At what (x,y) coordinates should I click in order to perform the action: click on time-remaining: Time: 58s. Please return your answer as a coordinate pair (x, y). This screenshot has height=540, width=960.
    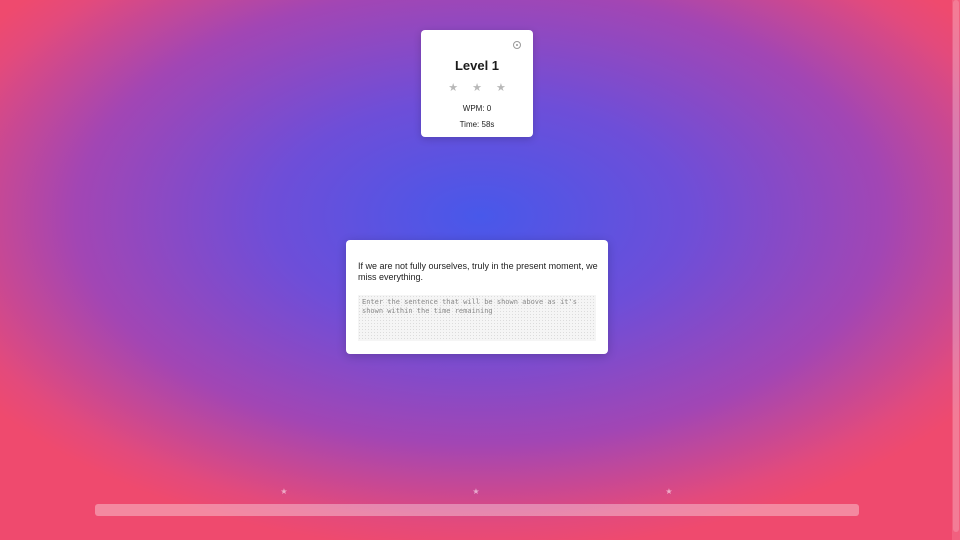
    Looking at the image, I should click on (477, 124).